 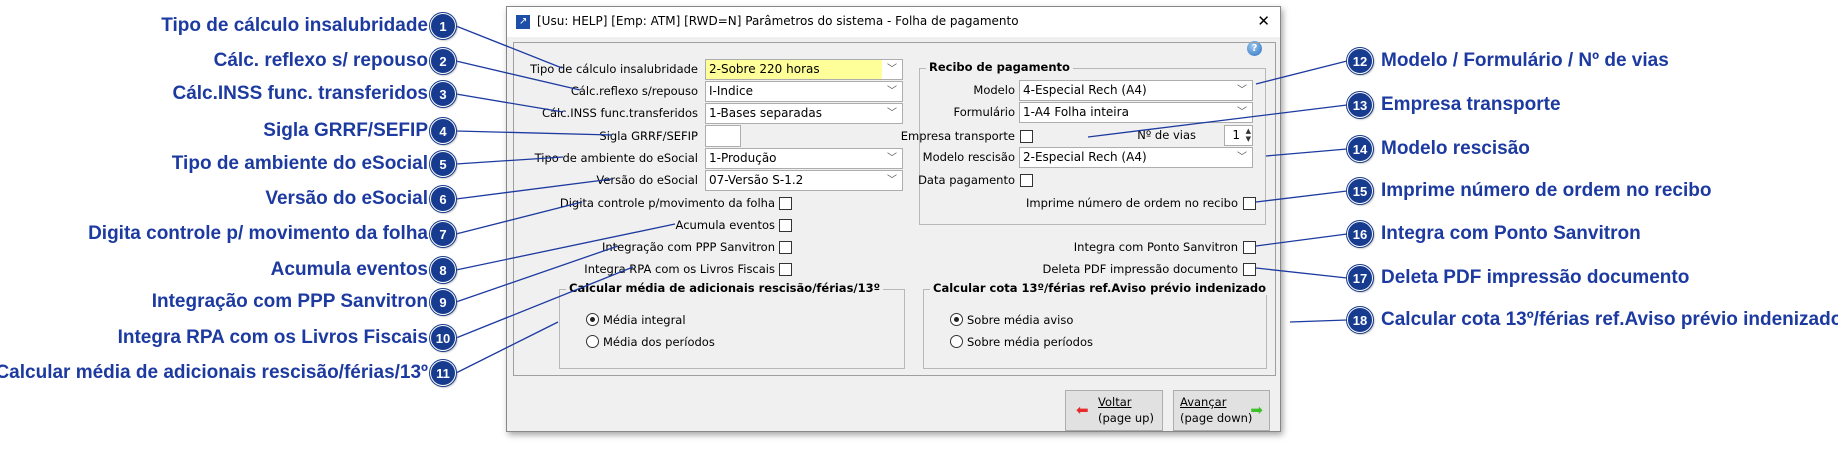 I want to click on callout-badge-6: 6, so click(x=443, y=199).